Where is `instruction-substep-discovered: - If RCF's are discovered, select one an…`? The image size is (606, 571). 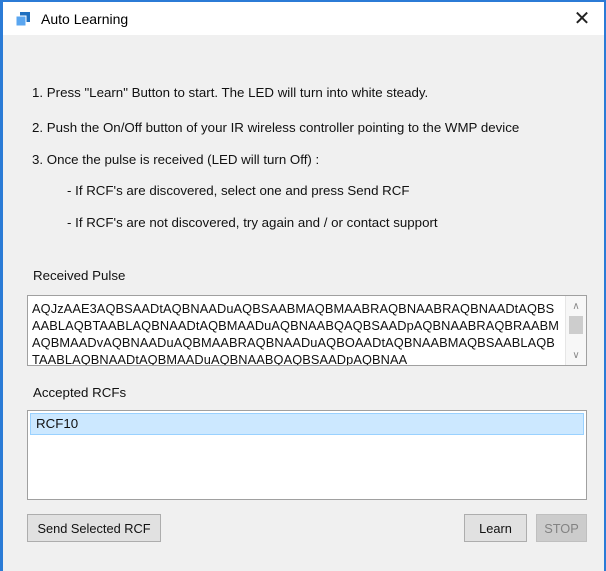
instruction-substep-discovered: - If RCF's are discovered, select one an… is located at coordinates (238, 190).